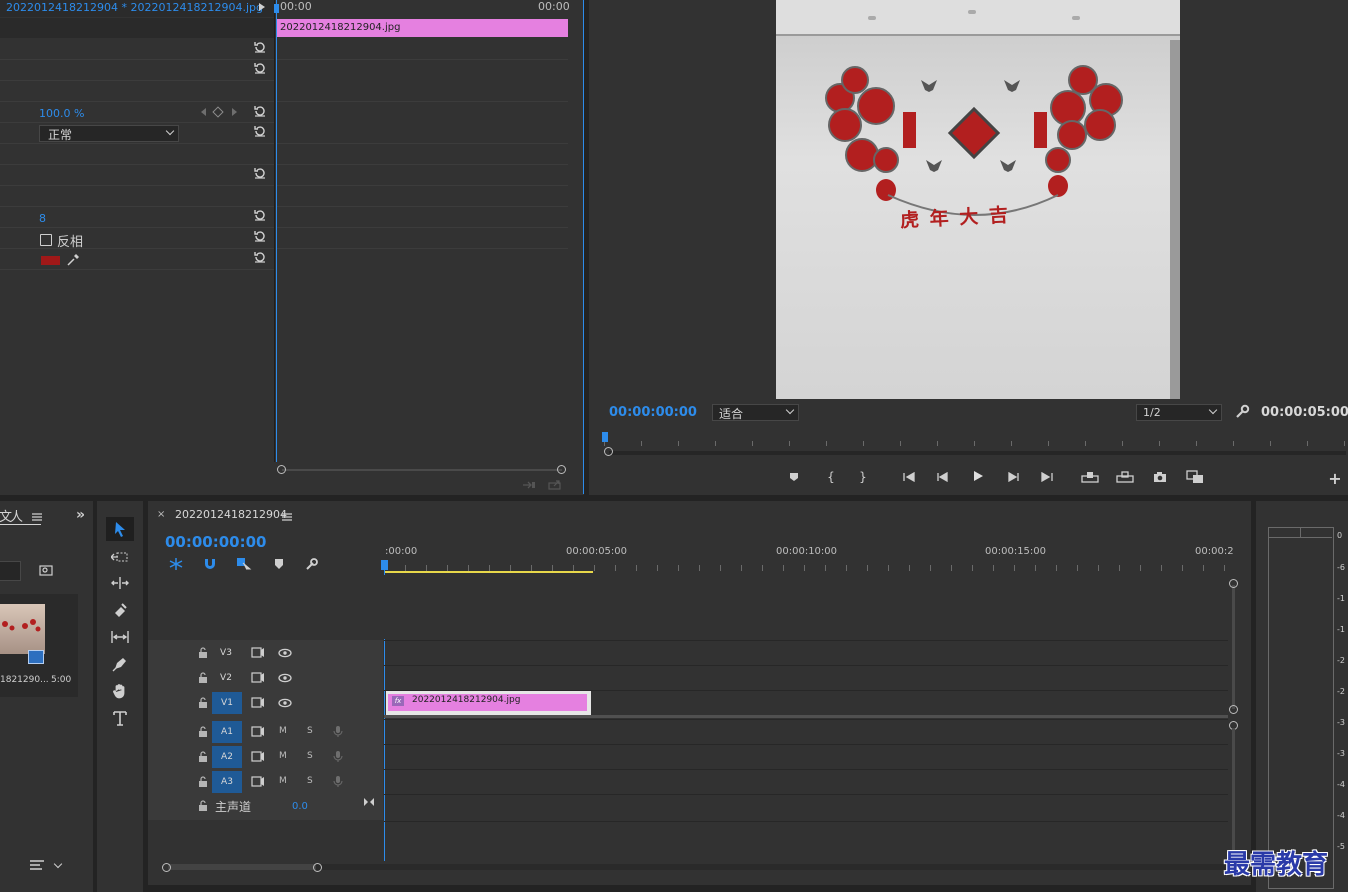 Image resolution: width=1348 pixels, height=892 pixels. Describe the element at coordinates (1160, 477) in the screenshot. I see `camera-icon` at that location.